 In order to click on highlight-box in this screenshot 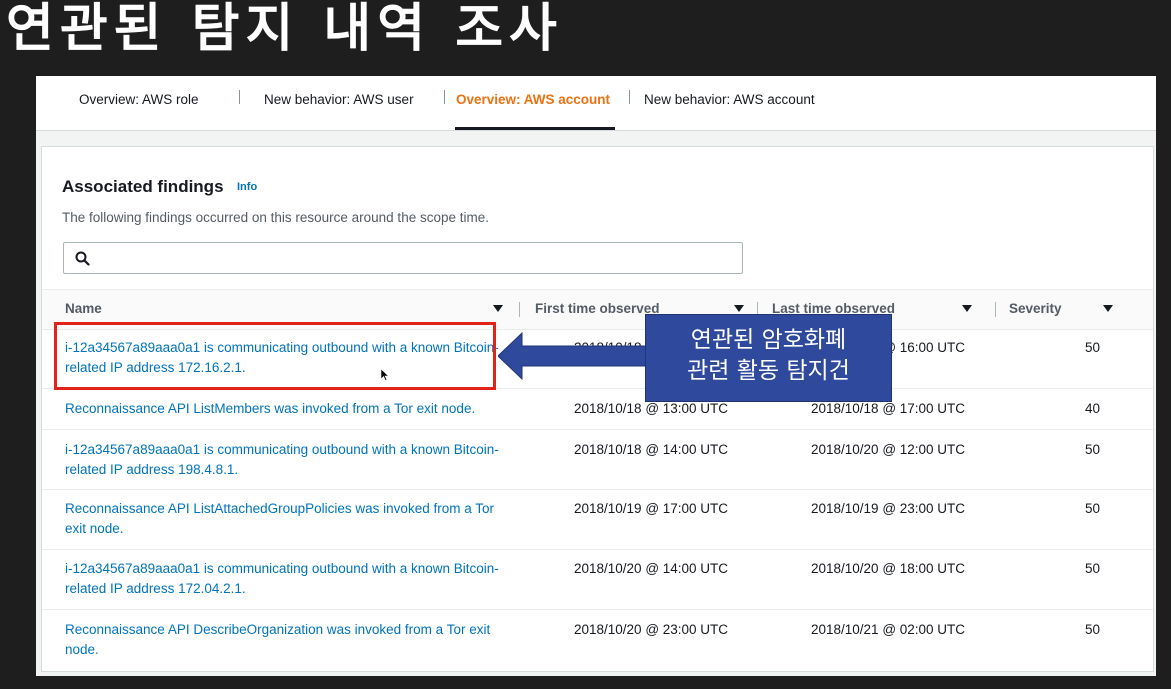, I will do `click(275, 356)`.